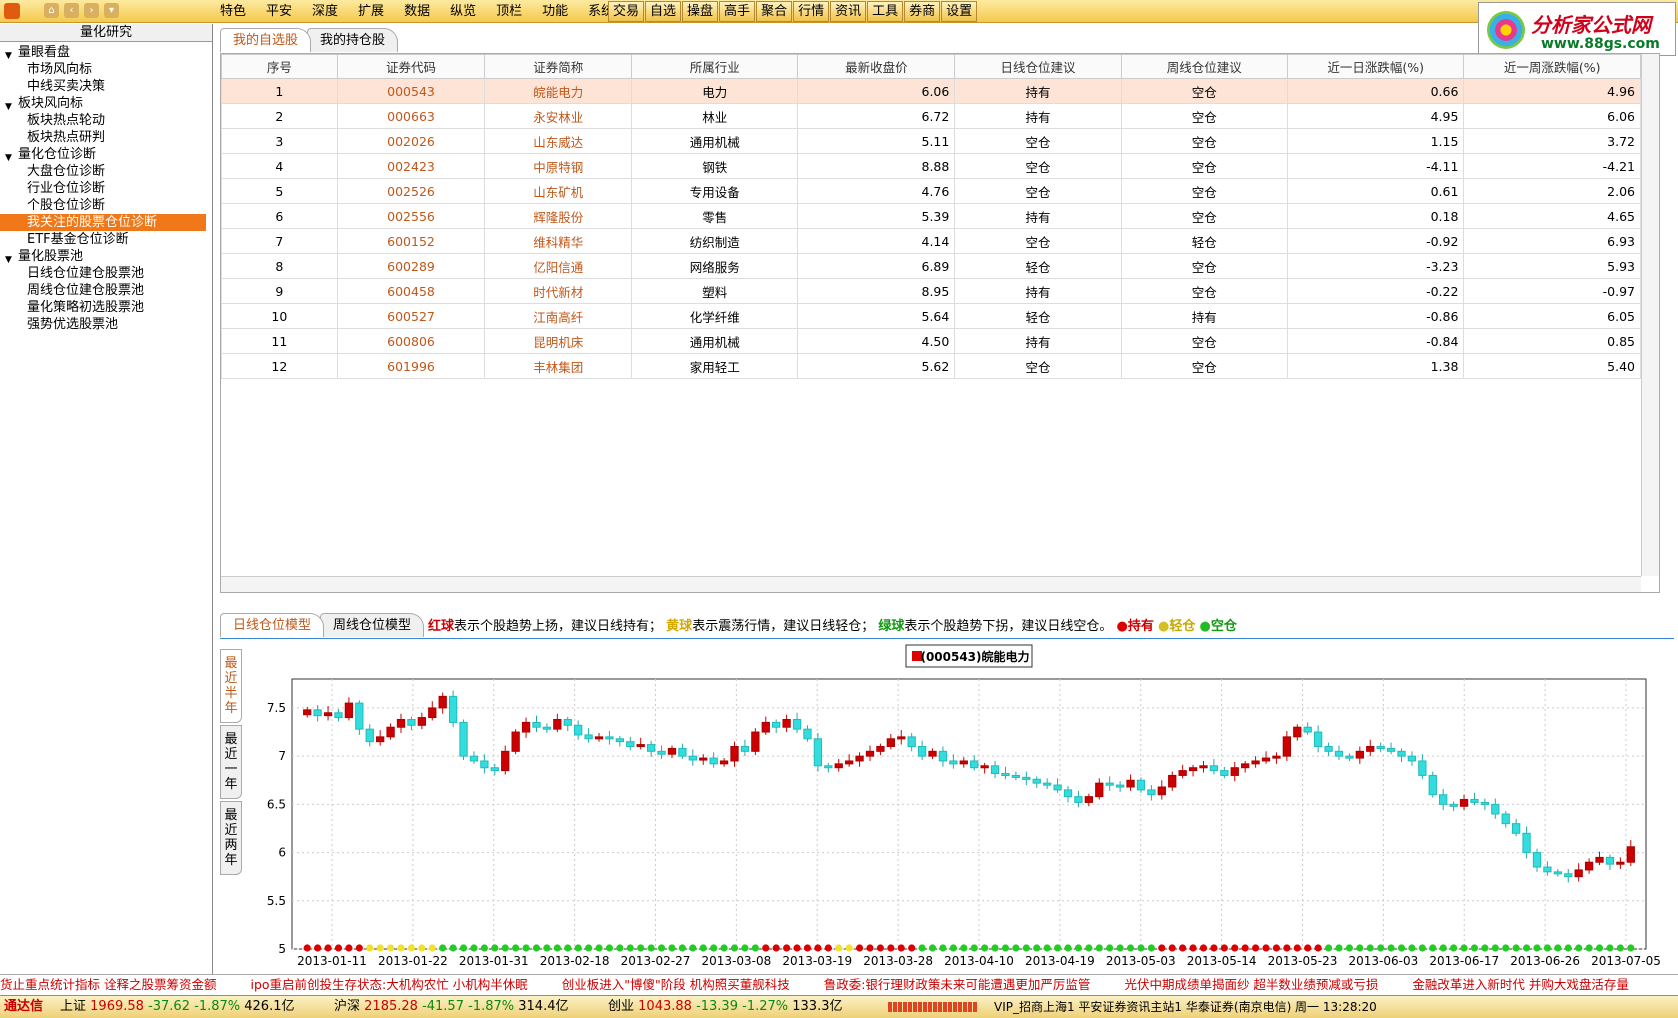  Describe the element at coordinates (108, 984) in the screenshot. I see `news-item: 货止重点统计指标 诠释之股票筹资金额` at that location.